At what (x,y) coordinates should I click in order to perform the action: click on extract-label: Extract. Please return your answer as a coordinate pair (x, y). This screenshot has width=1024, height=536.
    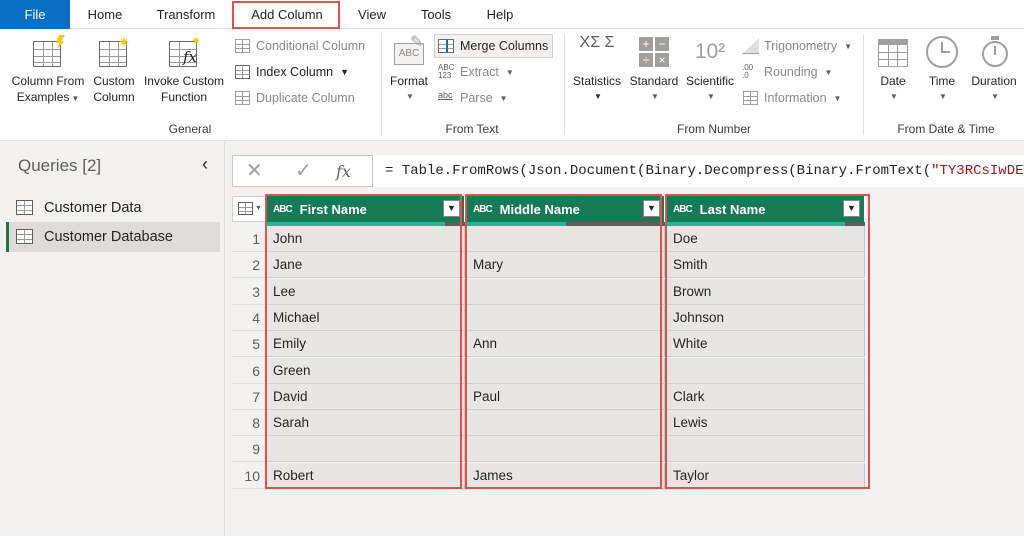
    Looking at the image, I should click on (479, 72).